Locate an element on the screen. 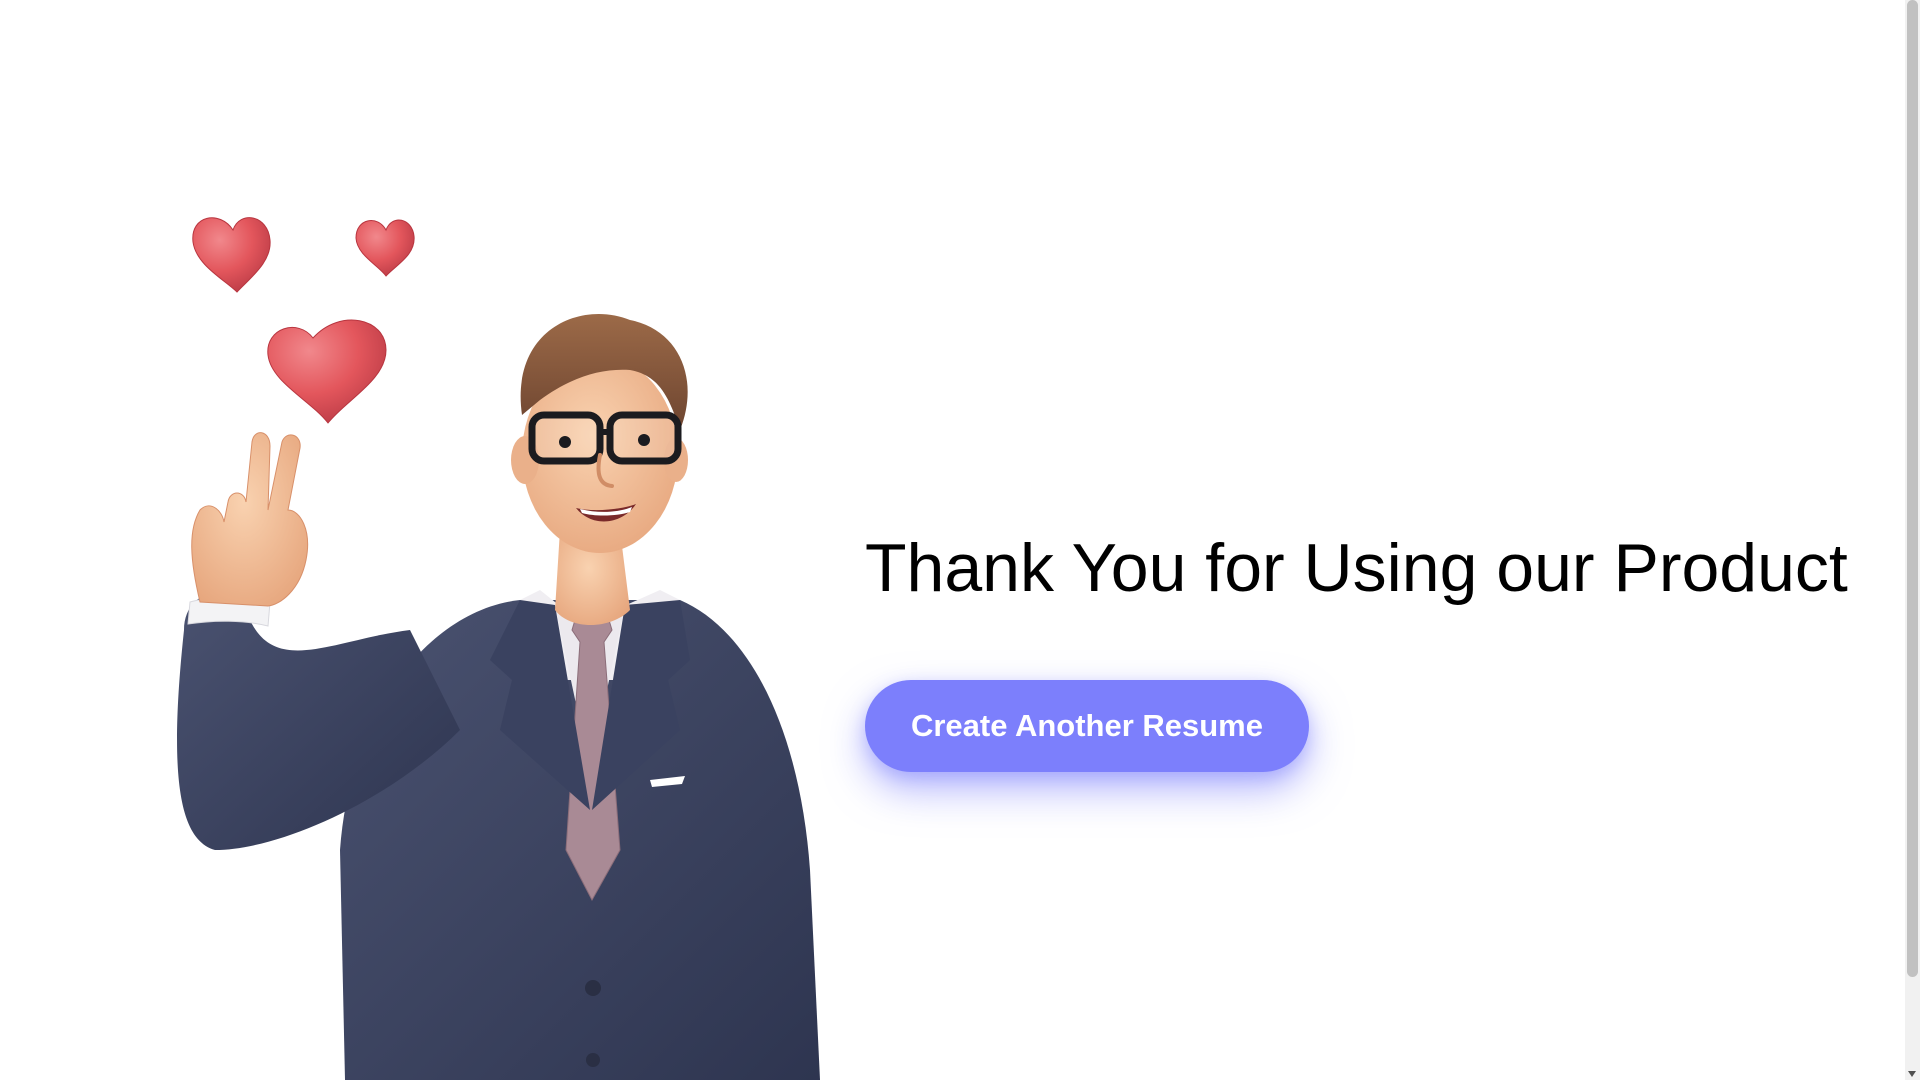  scrollbar-thumb is located at coordinates (1912, 488).